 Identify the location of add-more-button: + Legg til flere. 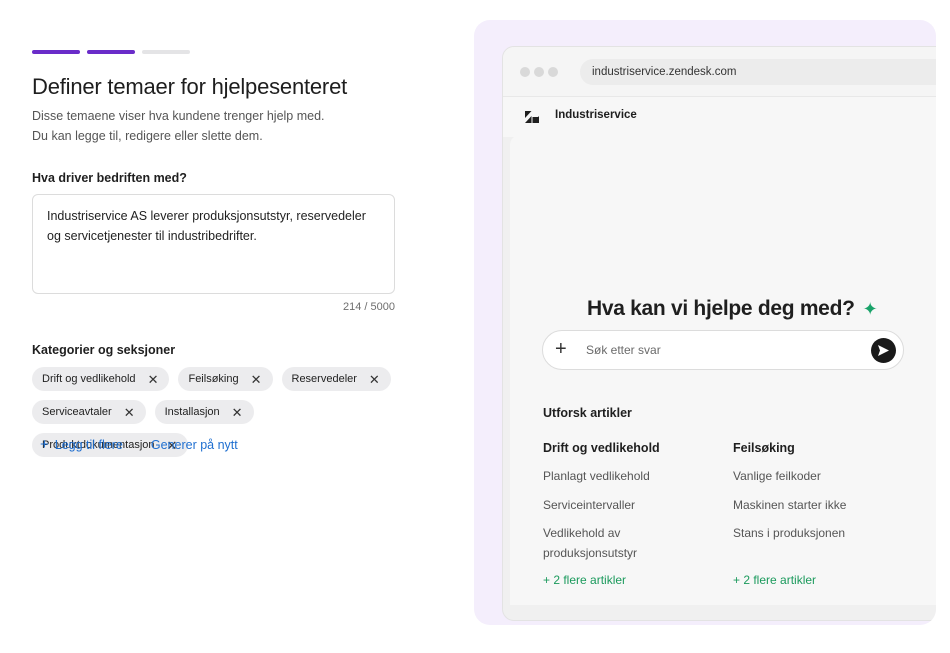
(81, 444).